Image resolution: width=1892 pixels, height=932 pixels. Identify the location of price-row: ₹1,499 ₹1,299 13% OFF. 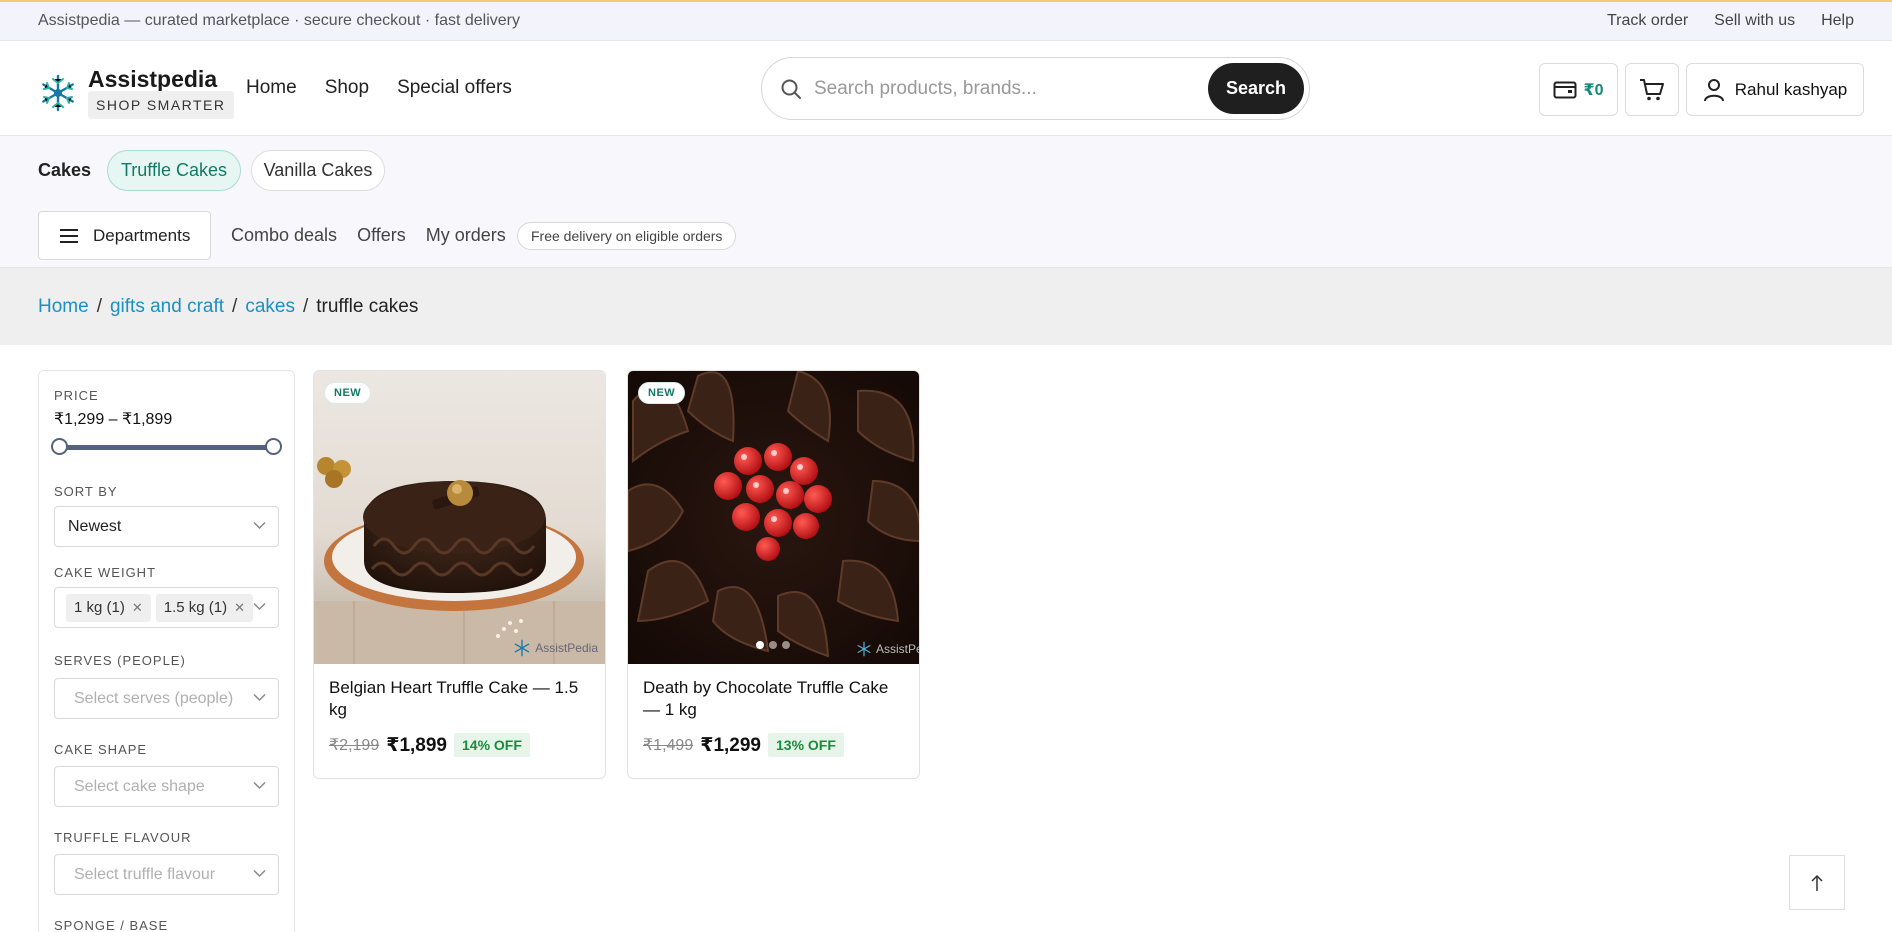
(743, 745).